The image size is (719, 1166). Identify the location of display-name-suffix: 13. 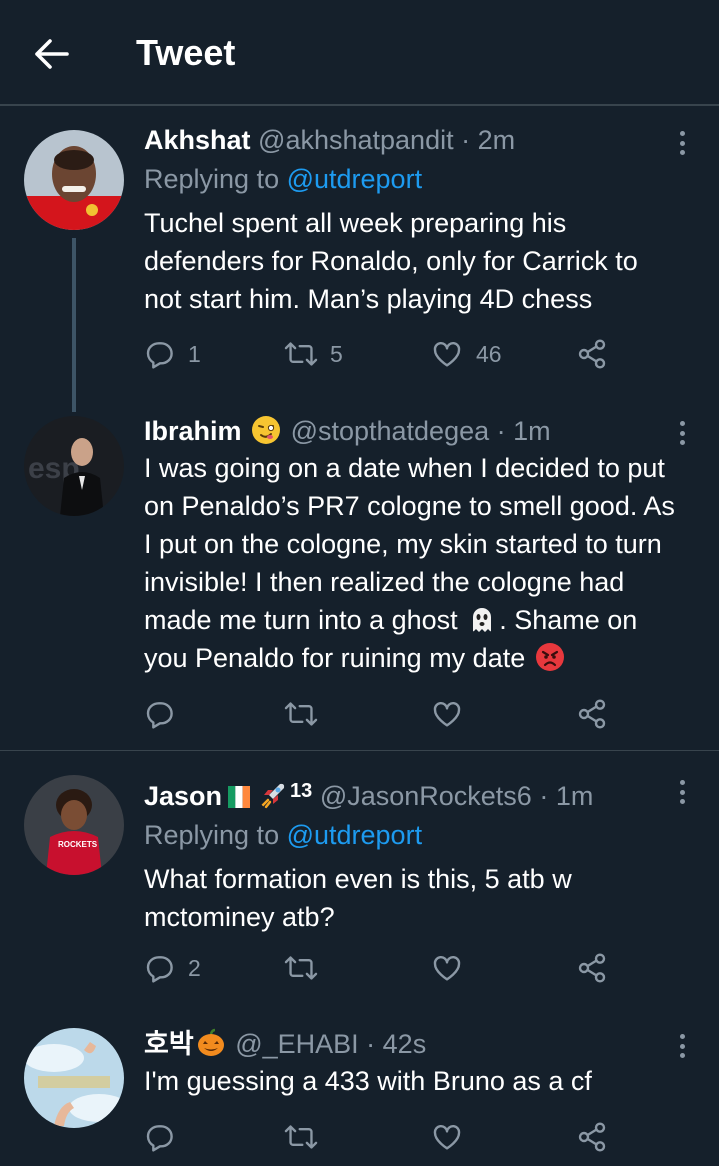
(301, 791).